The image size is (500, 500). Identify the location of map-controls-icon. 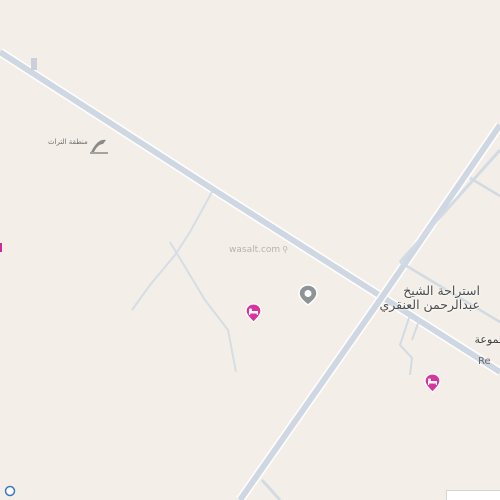
(10, 491).